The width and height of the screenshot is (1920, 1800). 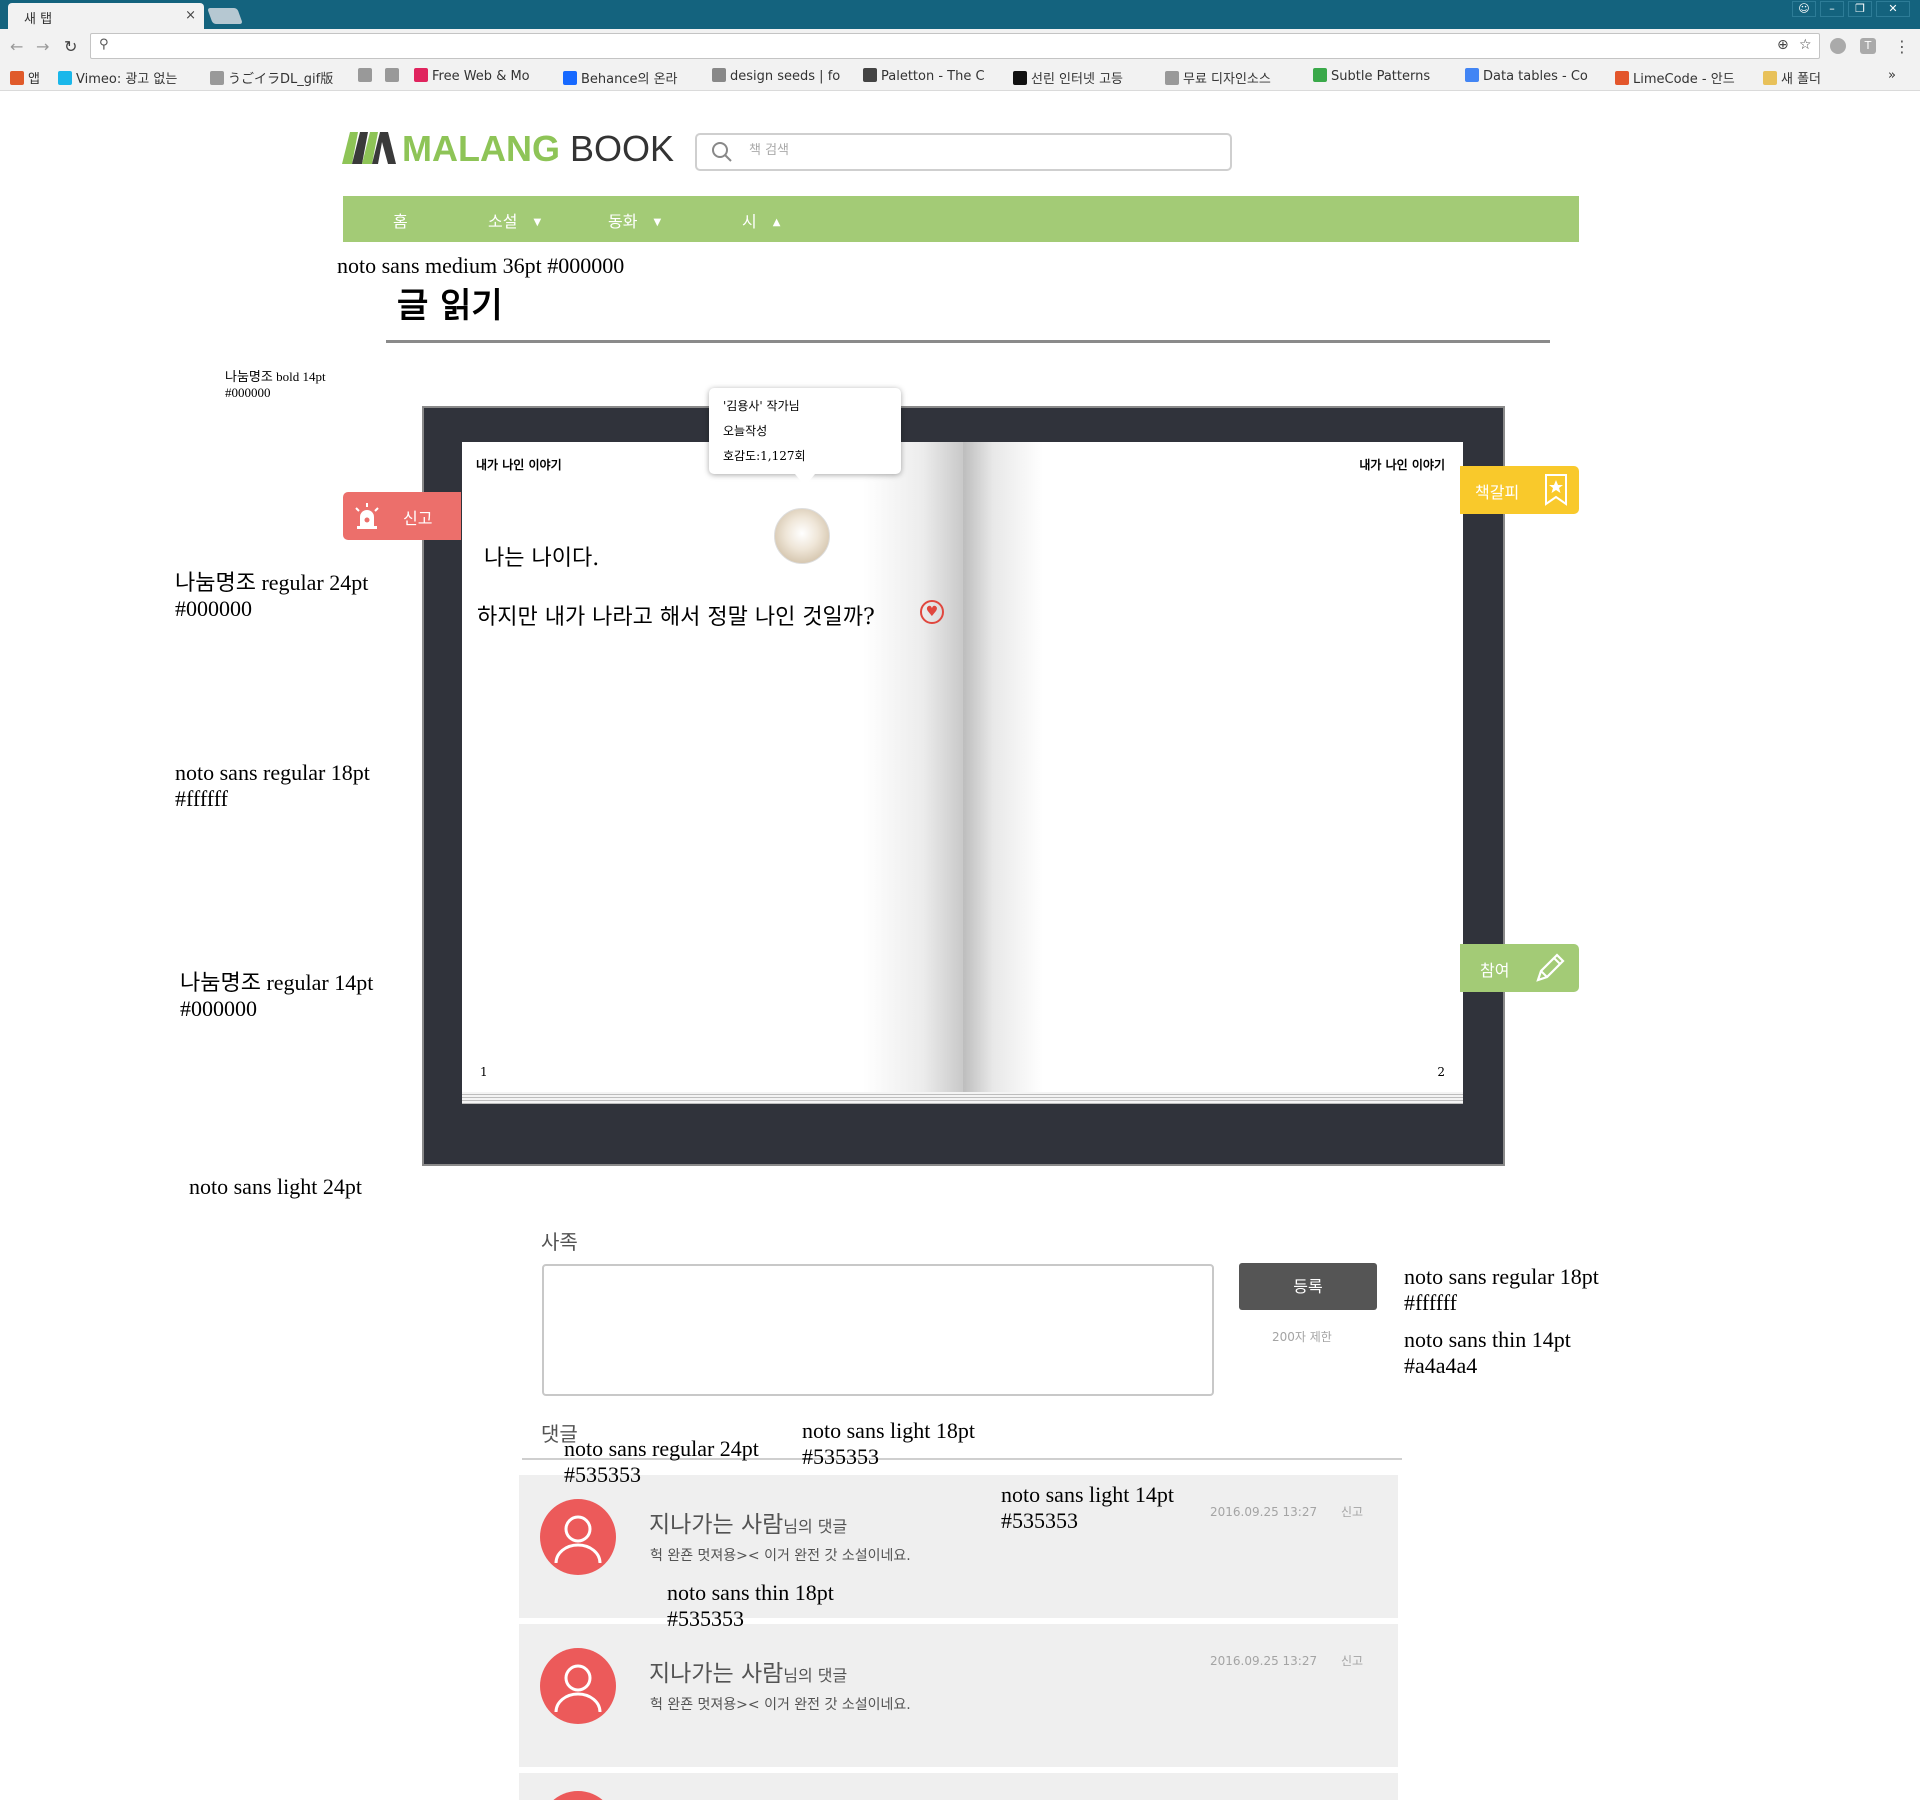 What do you see at coordinates (932, 612) in the screenshot?
I see `heart-icon: ♥` at bounding box center [932, 612].